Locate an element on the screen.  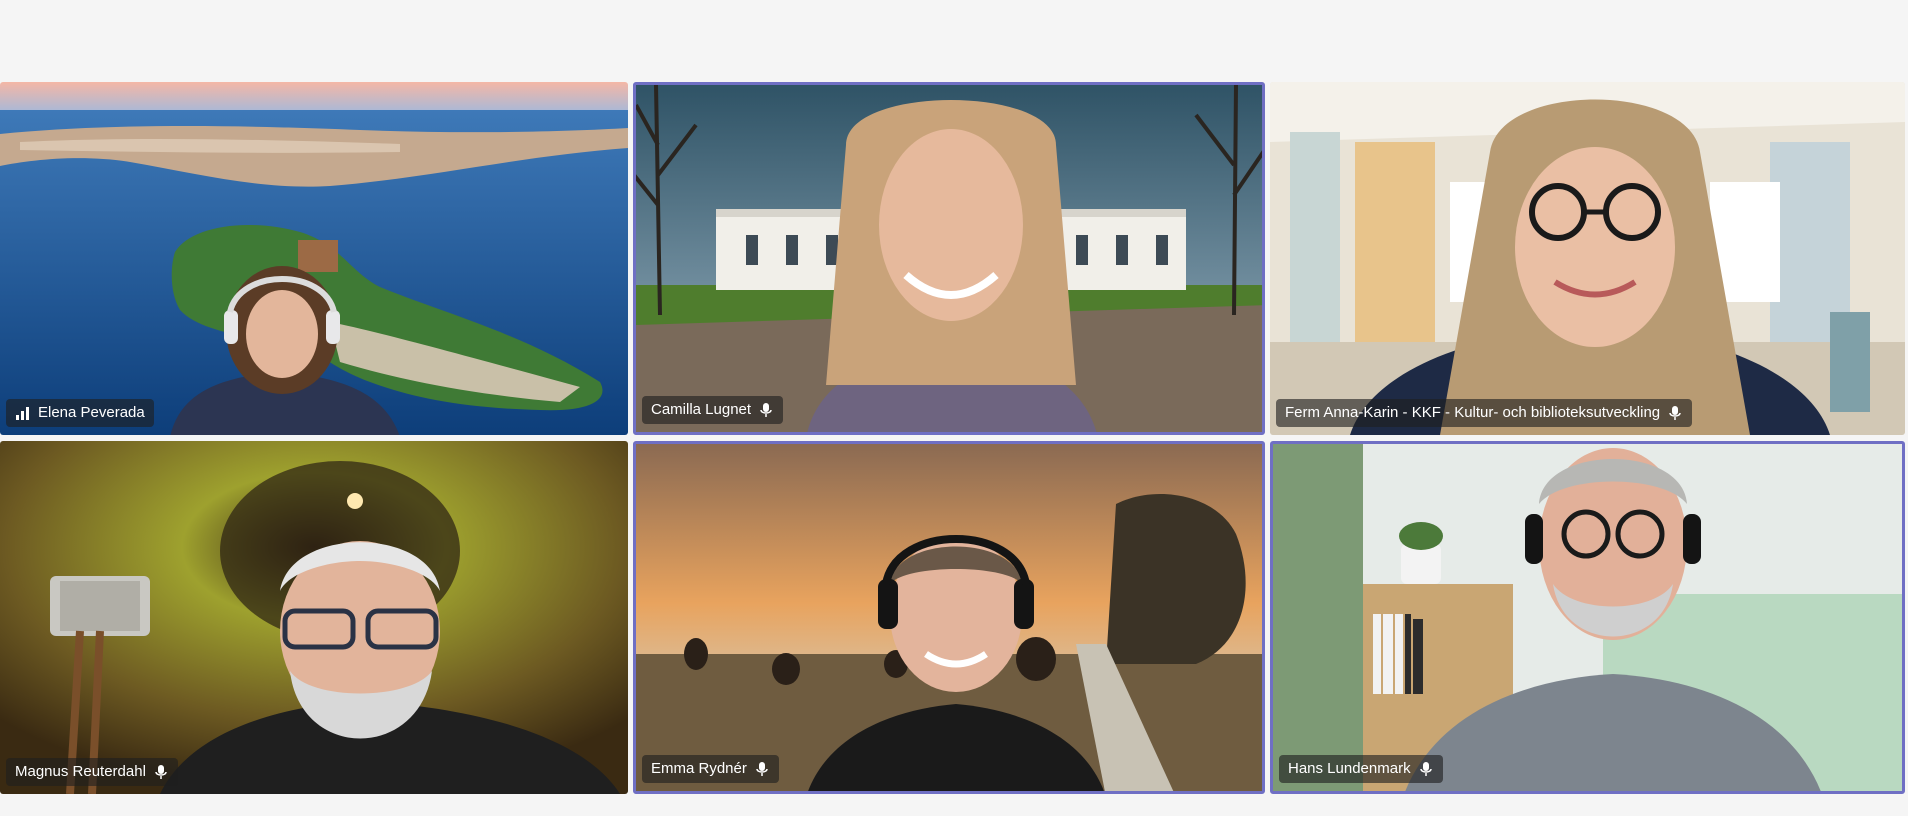
video-tile-hans-lundenmark: Hans Lundenmark is located at coordinates (1587, 617).